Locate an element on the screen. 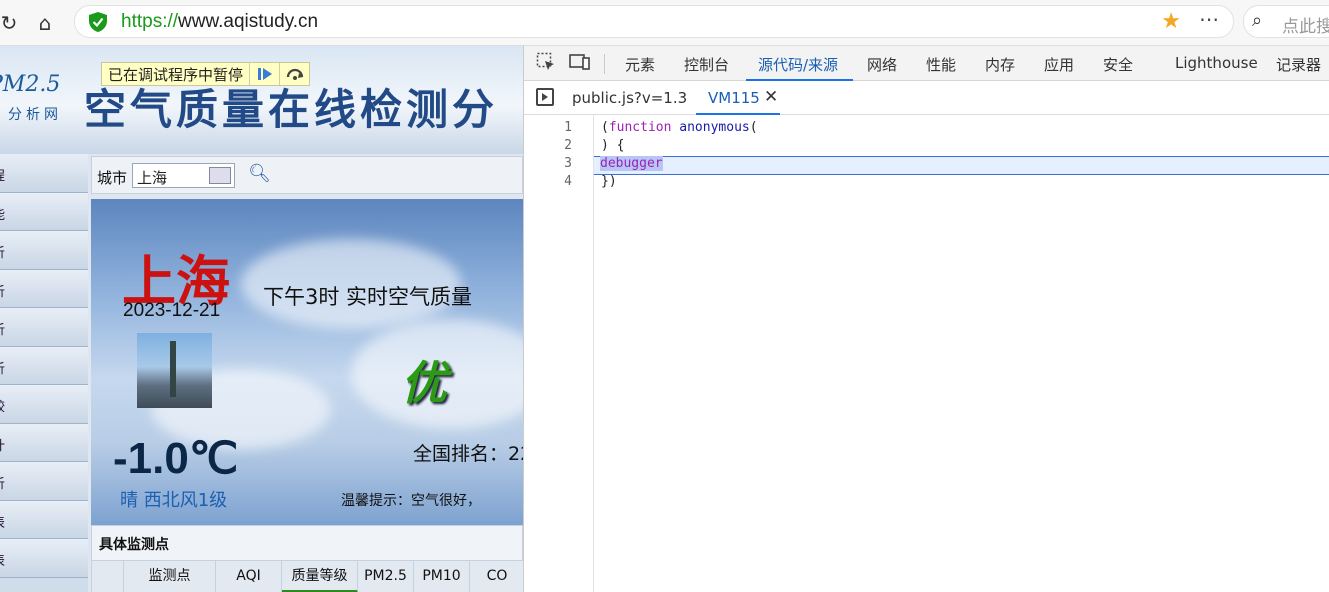  code-line-4: }) is located at coordinates (609, 181).